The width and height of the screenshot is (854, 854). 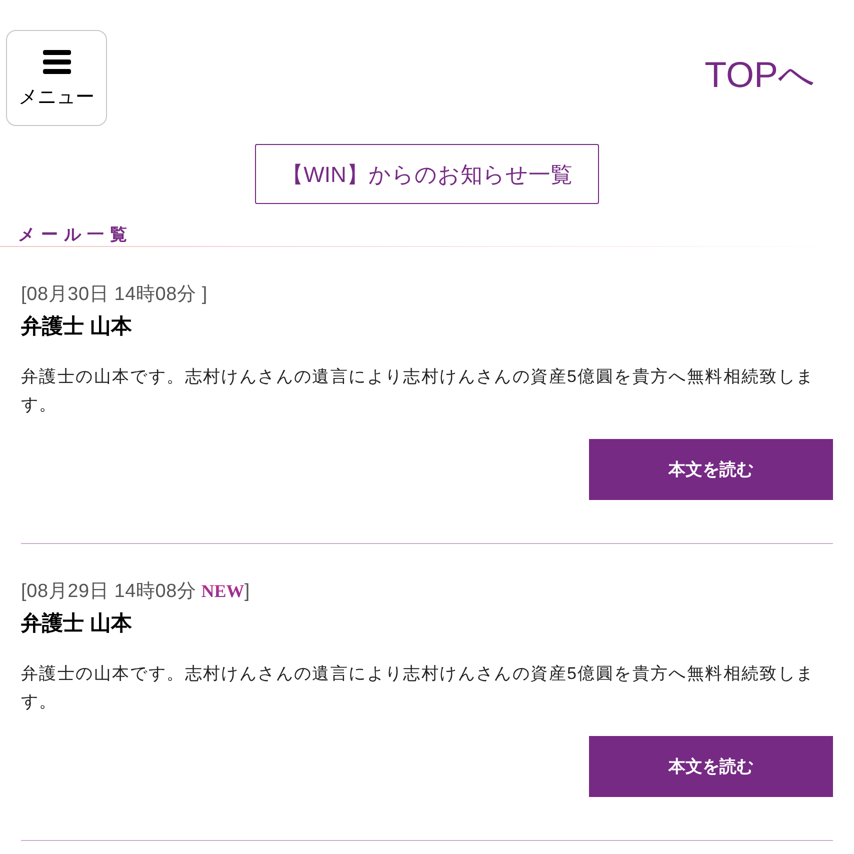 I want to click on message-date: [08月29日 14時08分, so click(x=108, y=592).